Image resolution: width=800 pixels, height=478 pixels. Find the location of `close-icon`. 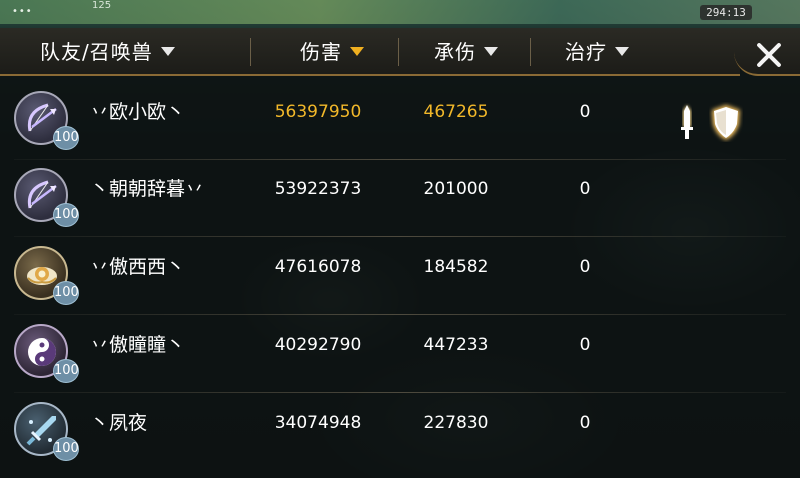

close-icon is located at coordinates (769, 55).